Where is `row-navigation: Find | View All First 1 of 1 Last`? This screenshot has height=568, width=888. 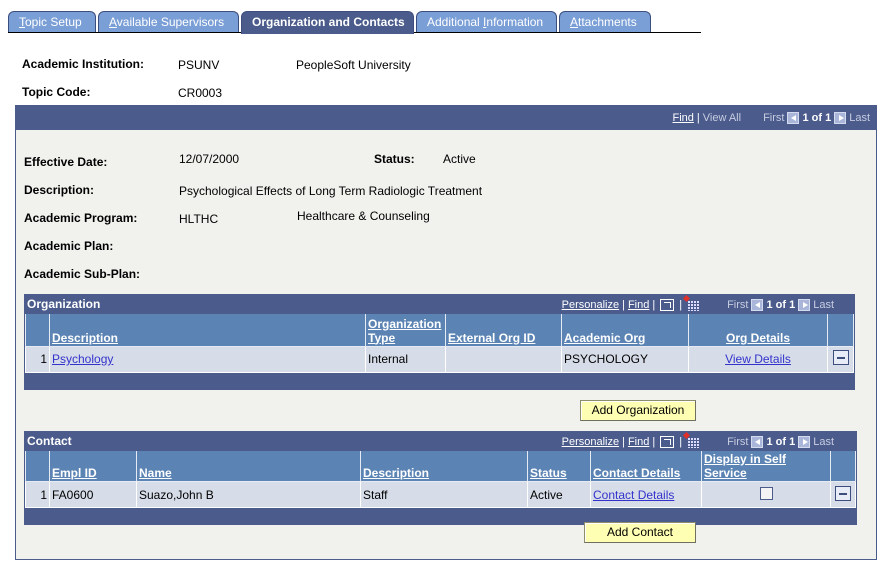 row-navigation: Find | View All First 1 of 1 Last is located at coordinates (771, 118).